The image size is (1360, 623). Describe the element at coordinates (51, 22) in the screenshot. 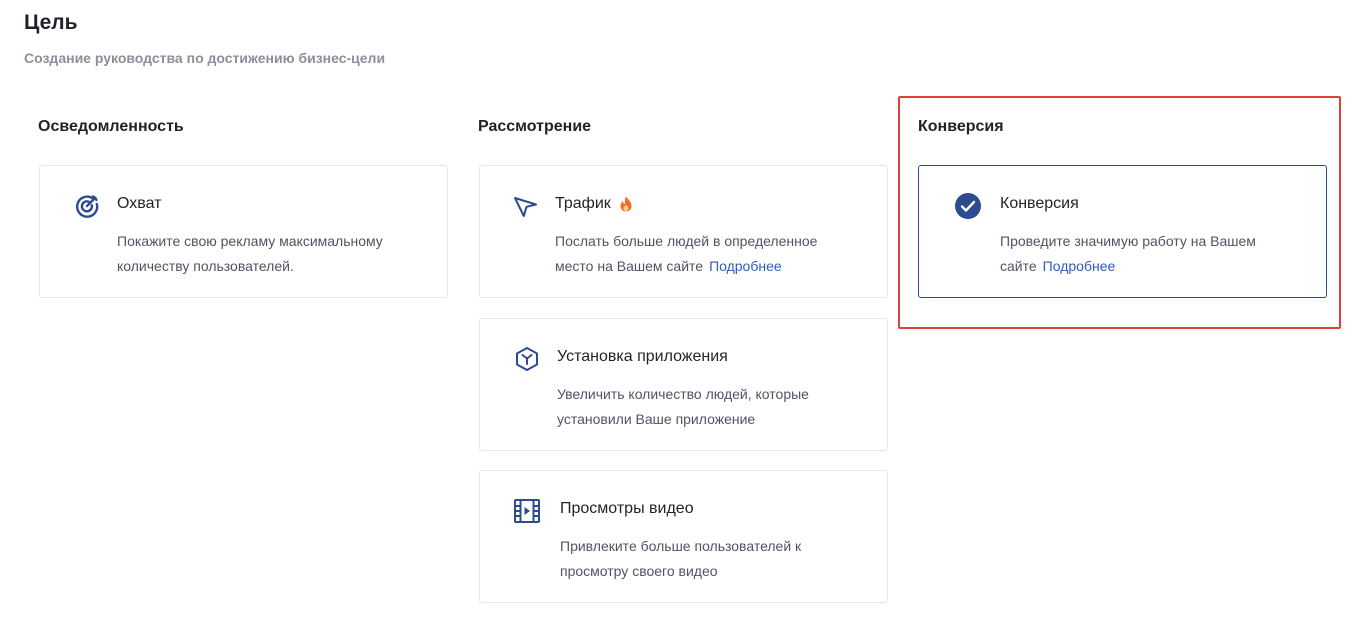

I see `page-title: Цель` at that location.